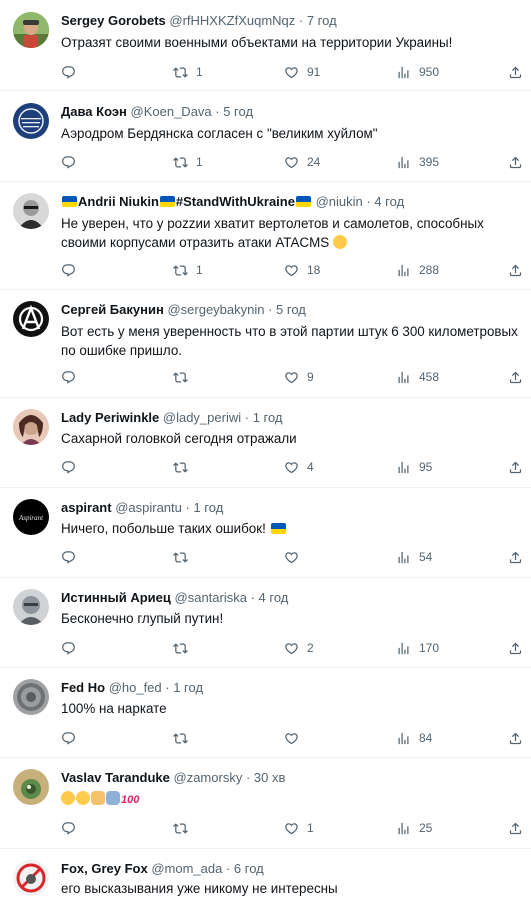 This screenshot has width=531, height=903. What do you see at coordinates (417, 270) in the screenshot?
I see `views-button: 288` at bounding box center [417, 270].